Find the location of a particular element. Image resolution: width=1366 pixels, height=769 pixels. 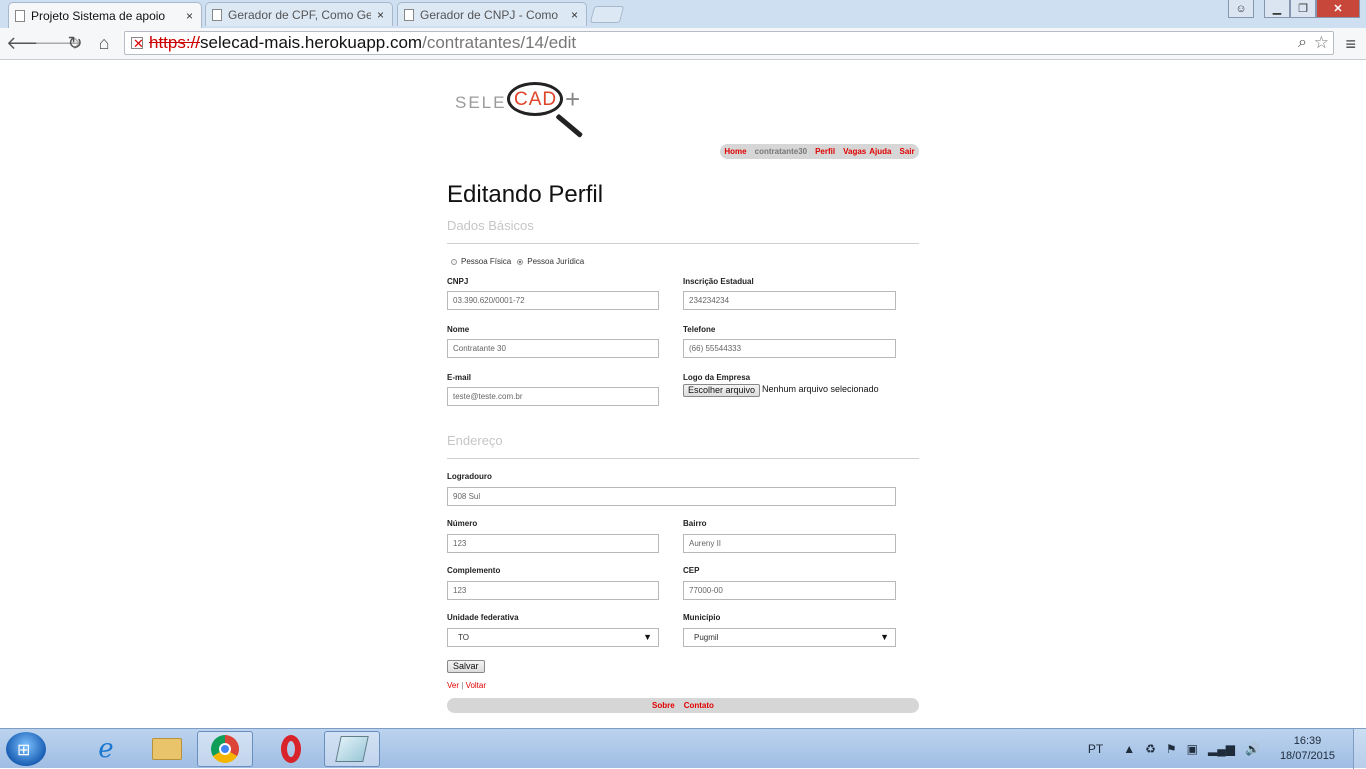

footer-sobre-link: Sobre is located at coordinates (663, 705).